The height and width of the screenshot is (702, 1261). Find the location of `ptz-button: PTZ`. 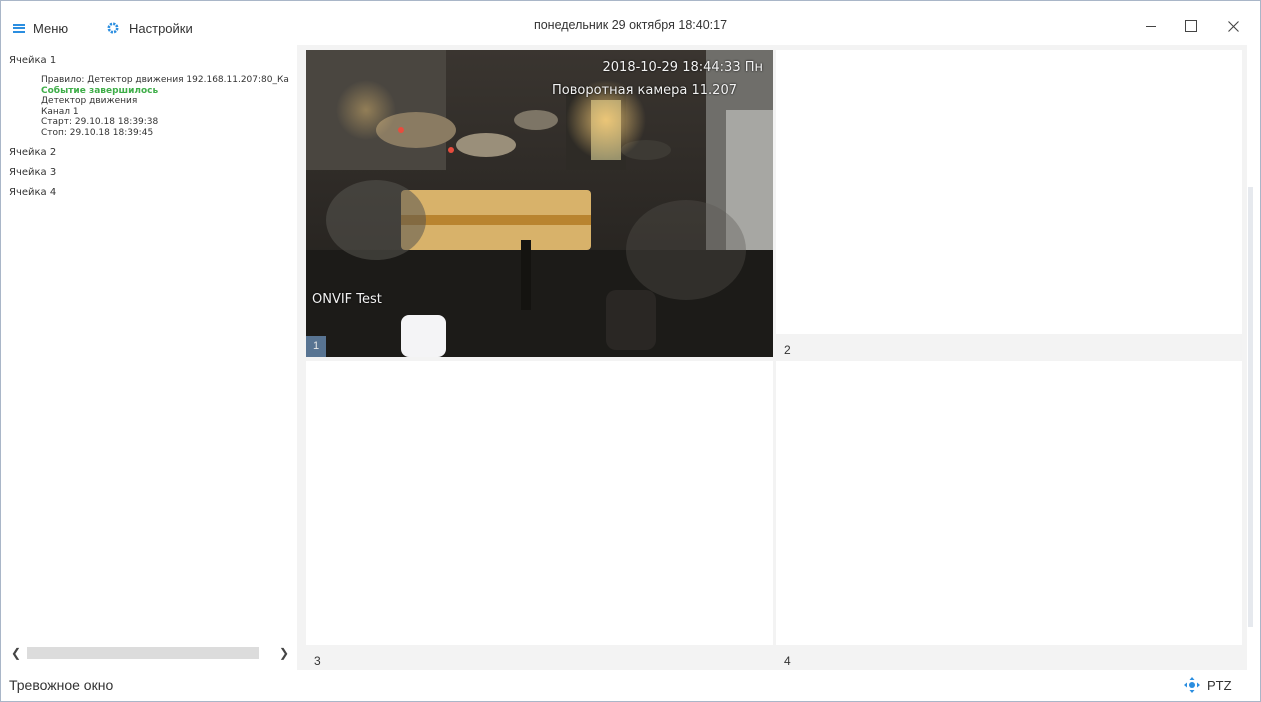

ptz-button: PTZ is located at coordinates (1208, 685).